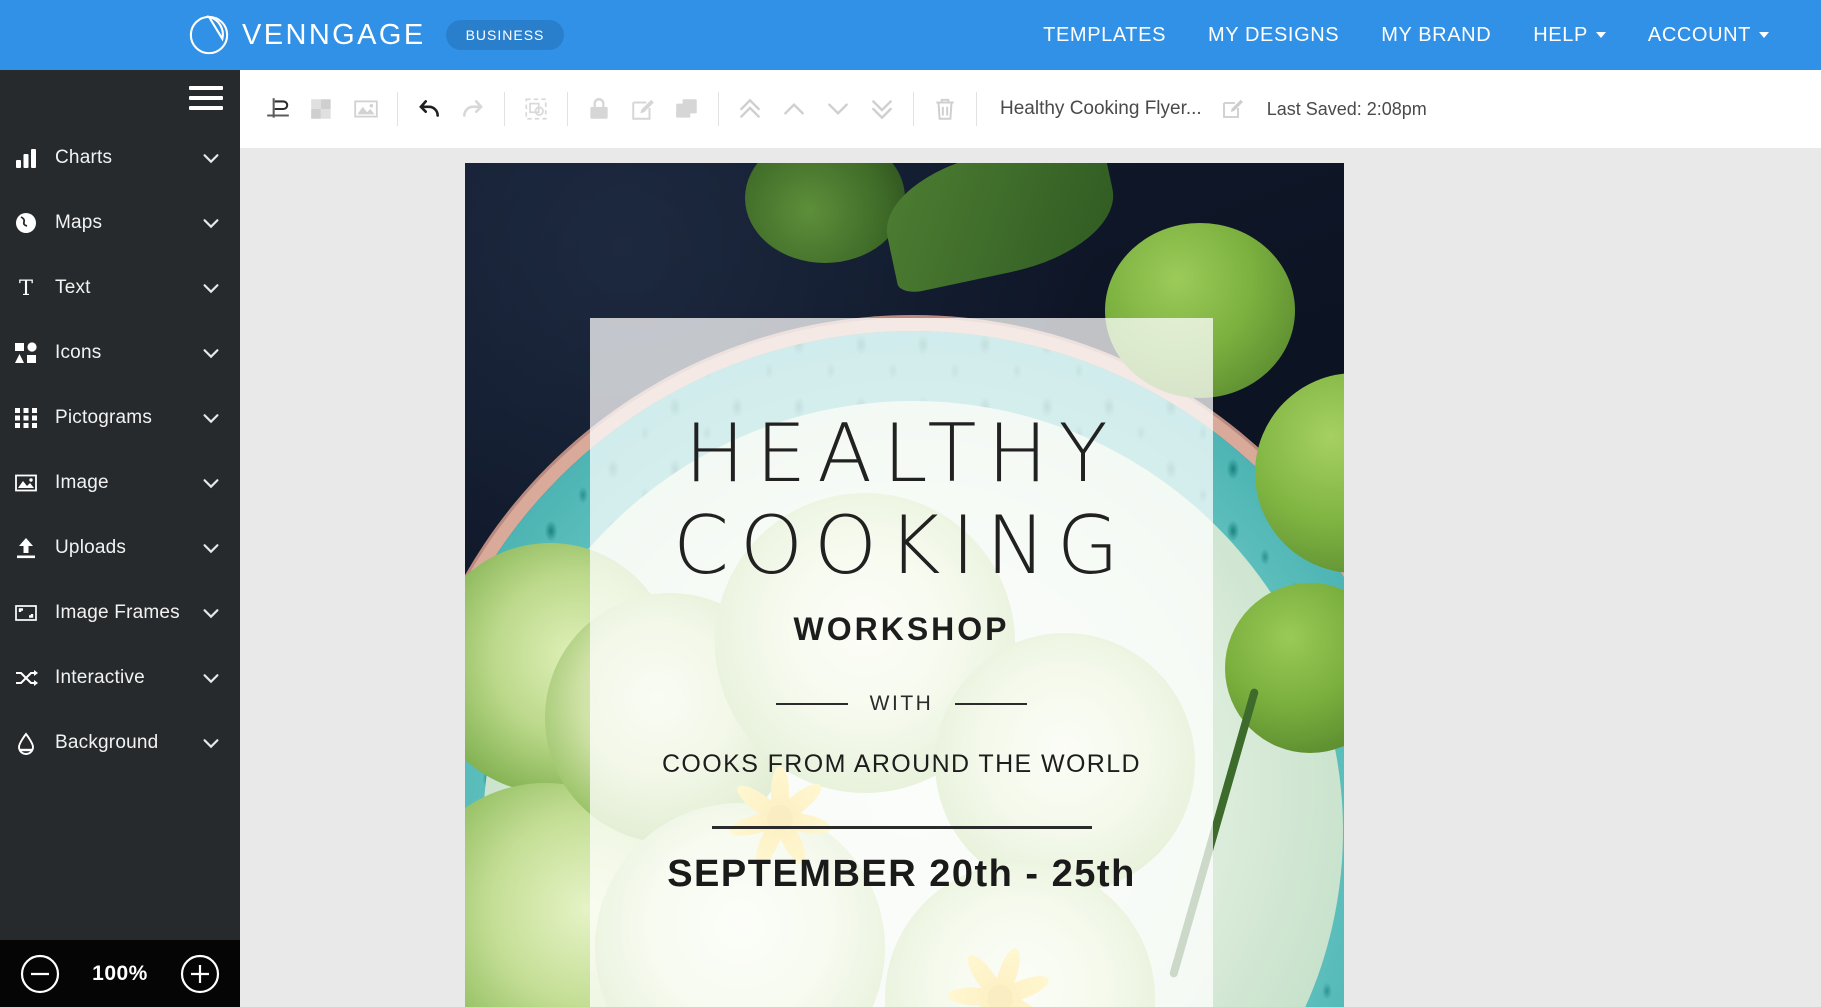  I want to click on sidebar-item-maps: Maps, so click(120, 222).